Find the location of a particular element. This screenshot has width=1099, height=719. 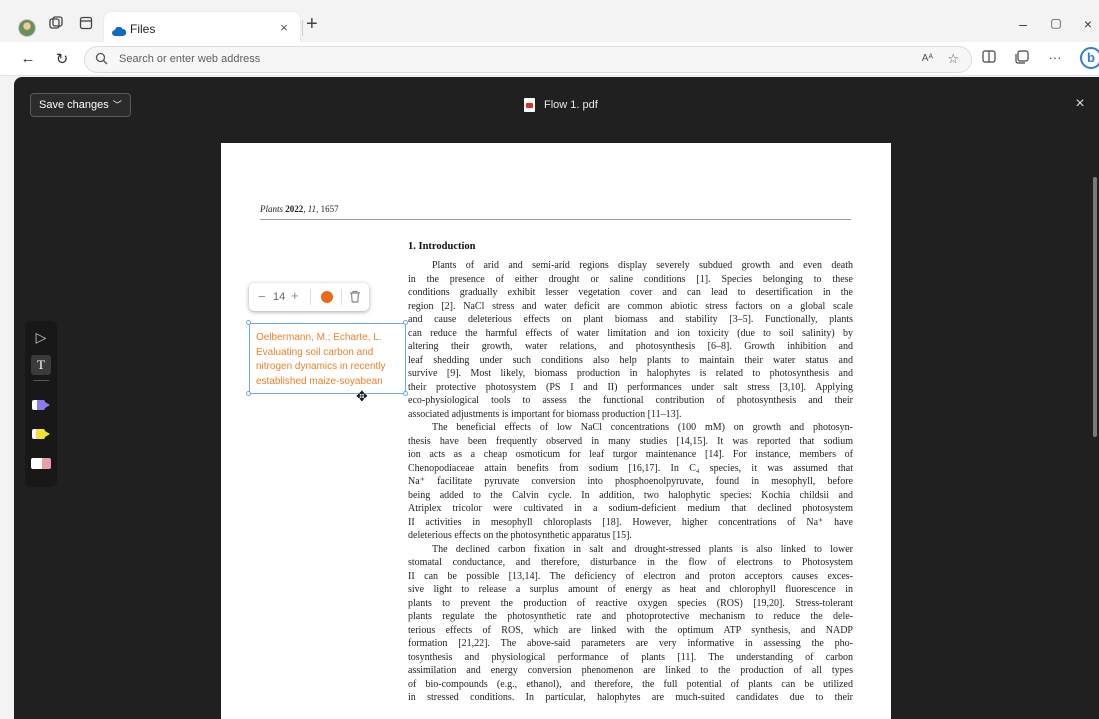

viewer-header: Save changes ﹀ Flow 1. pdf × is located at coordinates (556, 106).